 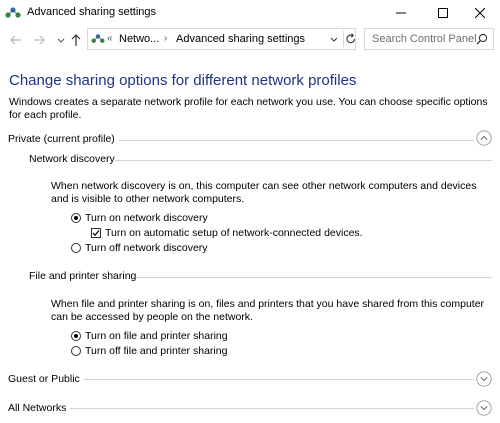 I want to click on option-label: Turn off network discovery, so click(x=146, y=248).